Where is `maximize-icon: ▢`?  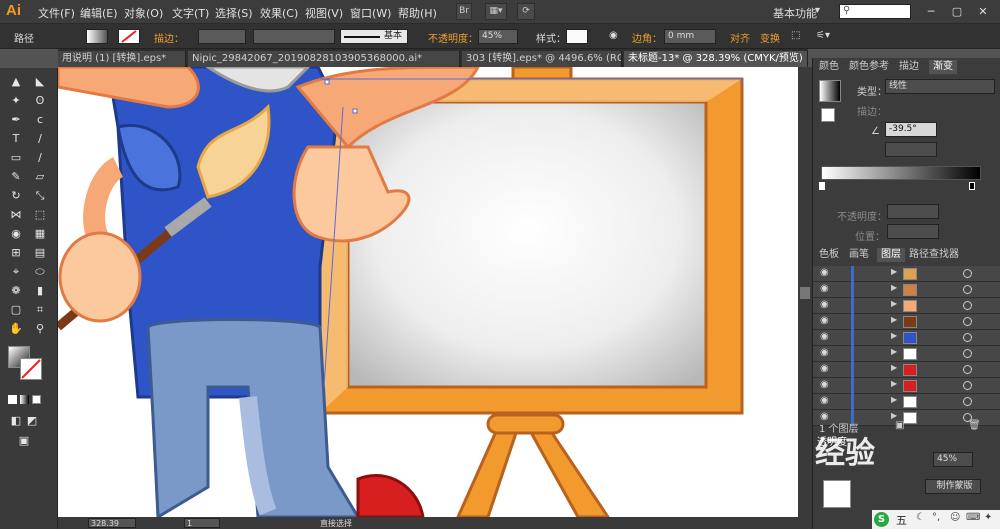
maximize-icon: ▢ is located at coordinates (957, 11).